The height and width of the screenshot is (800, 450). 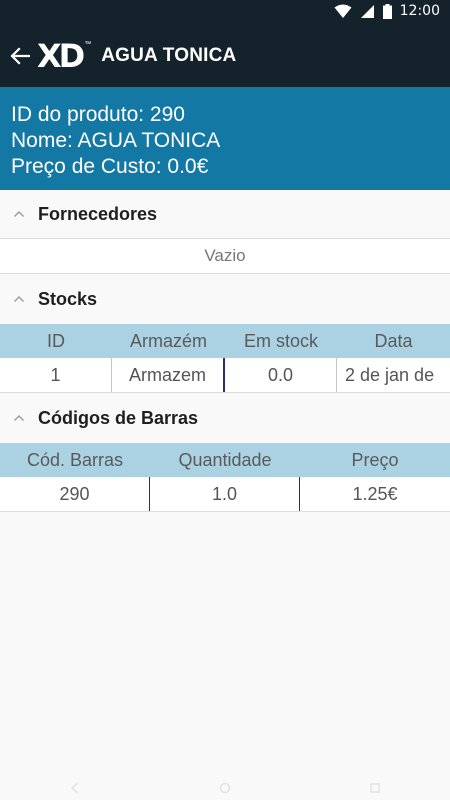 I want to click on barcodes-cell-price: 1.25€, so click(x=375, y=493).